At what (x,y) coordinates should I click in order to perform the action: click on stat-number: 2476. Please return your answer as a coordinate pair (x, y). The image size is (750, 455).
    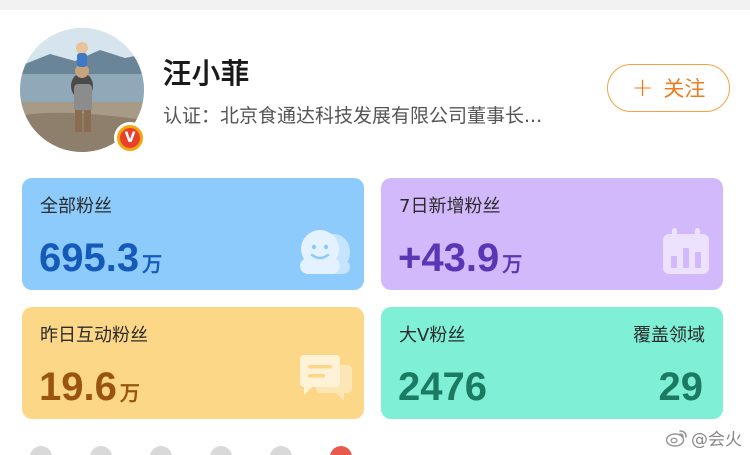
    Looking at the image, I should click on (442, 387).